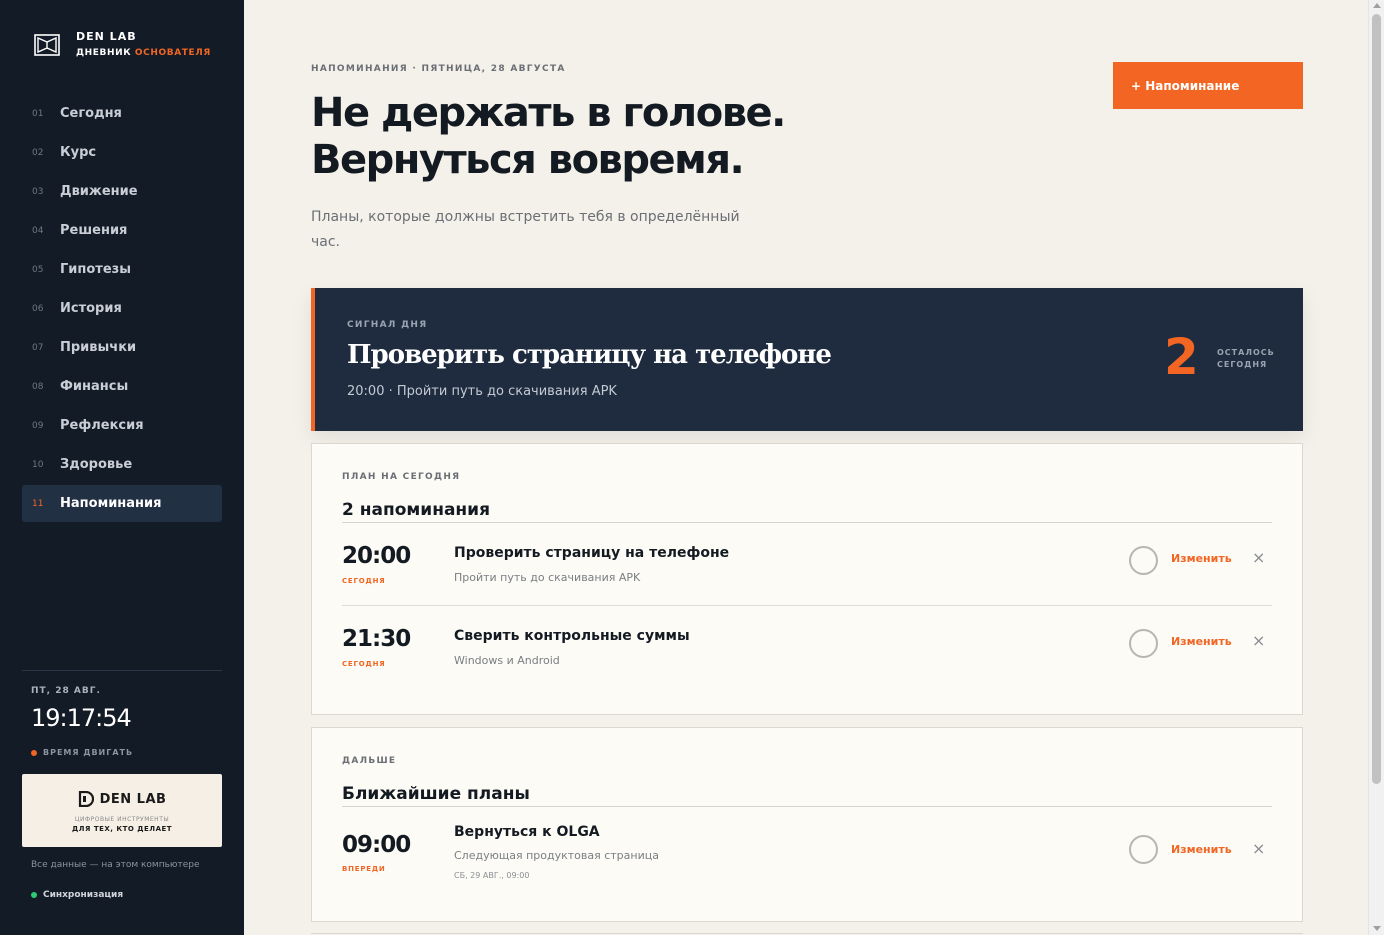 The width and height of the screenshot is (1384, 935). Describe the element at coordinates (38, 464) in the screenshot. I see `nav-number: 10` at that location.